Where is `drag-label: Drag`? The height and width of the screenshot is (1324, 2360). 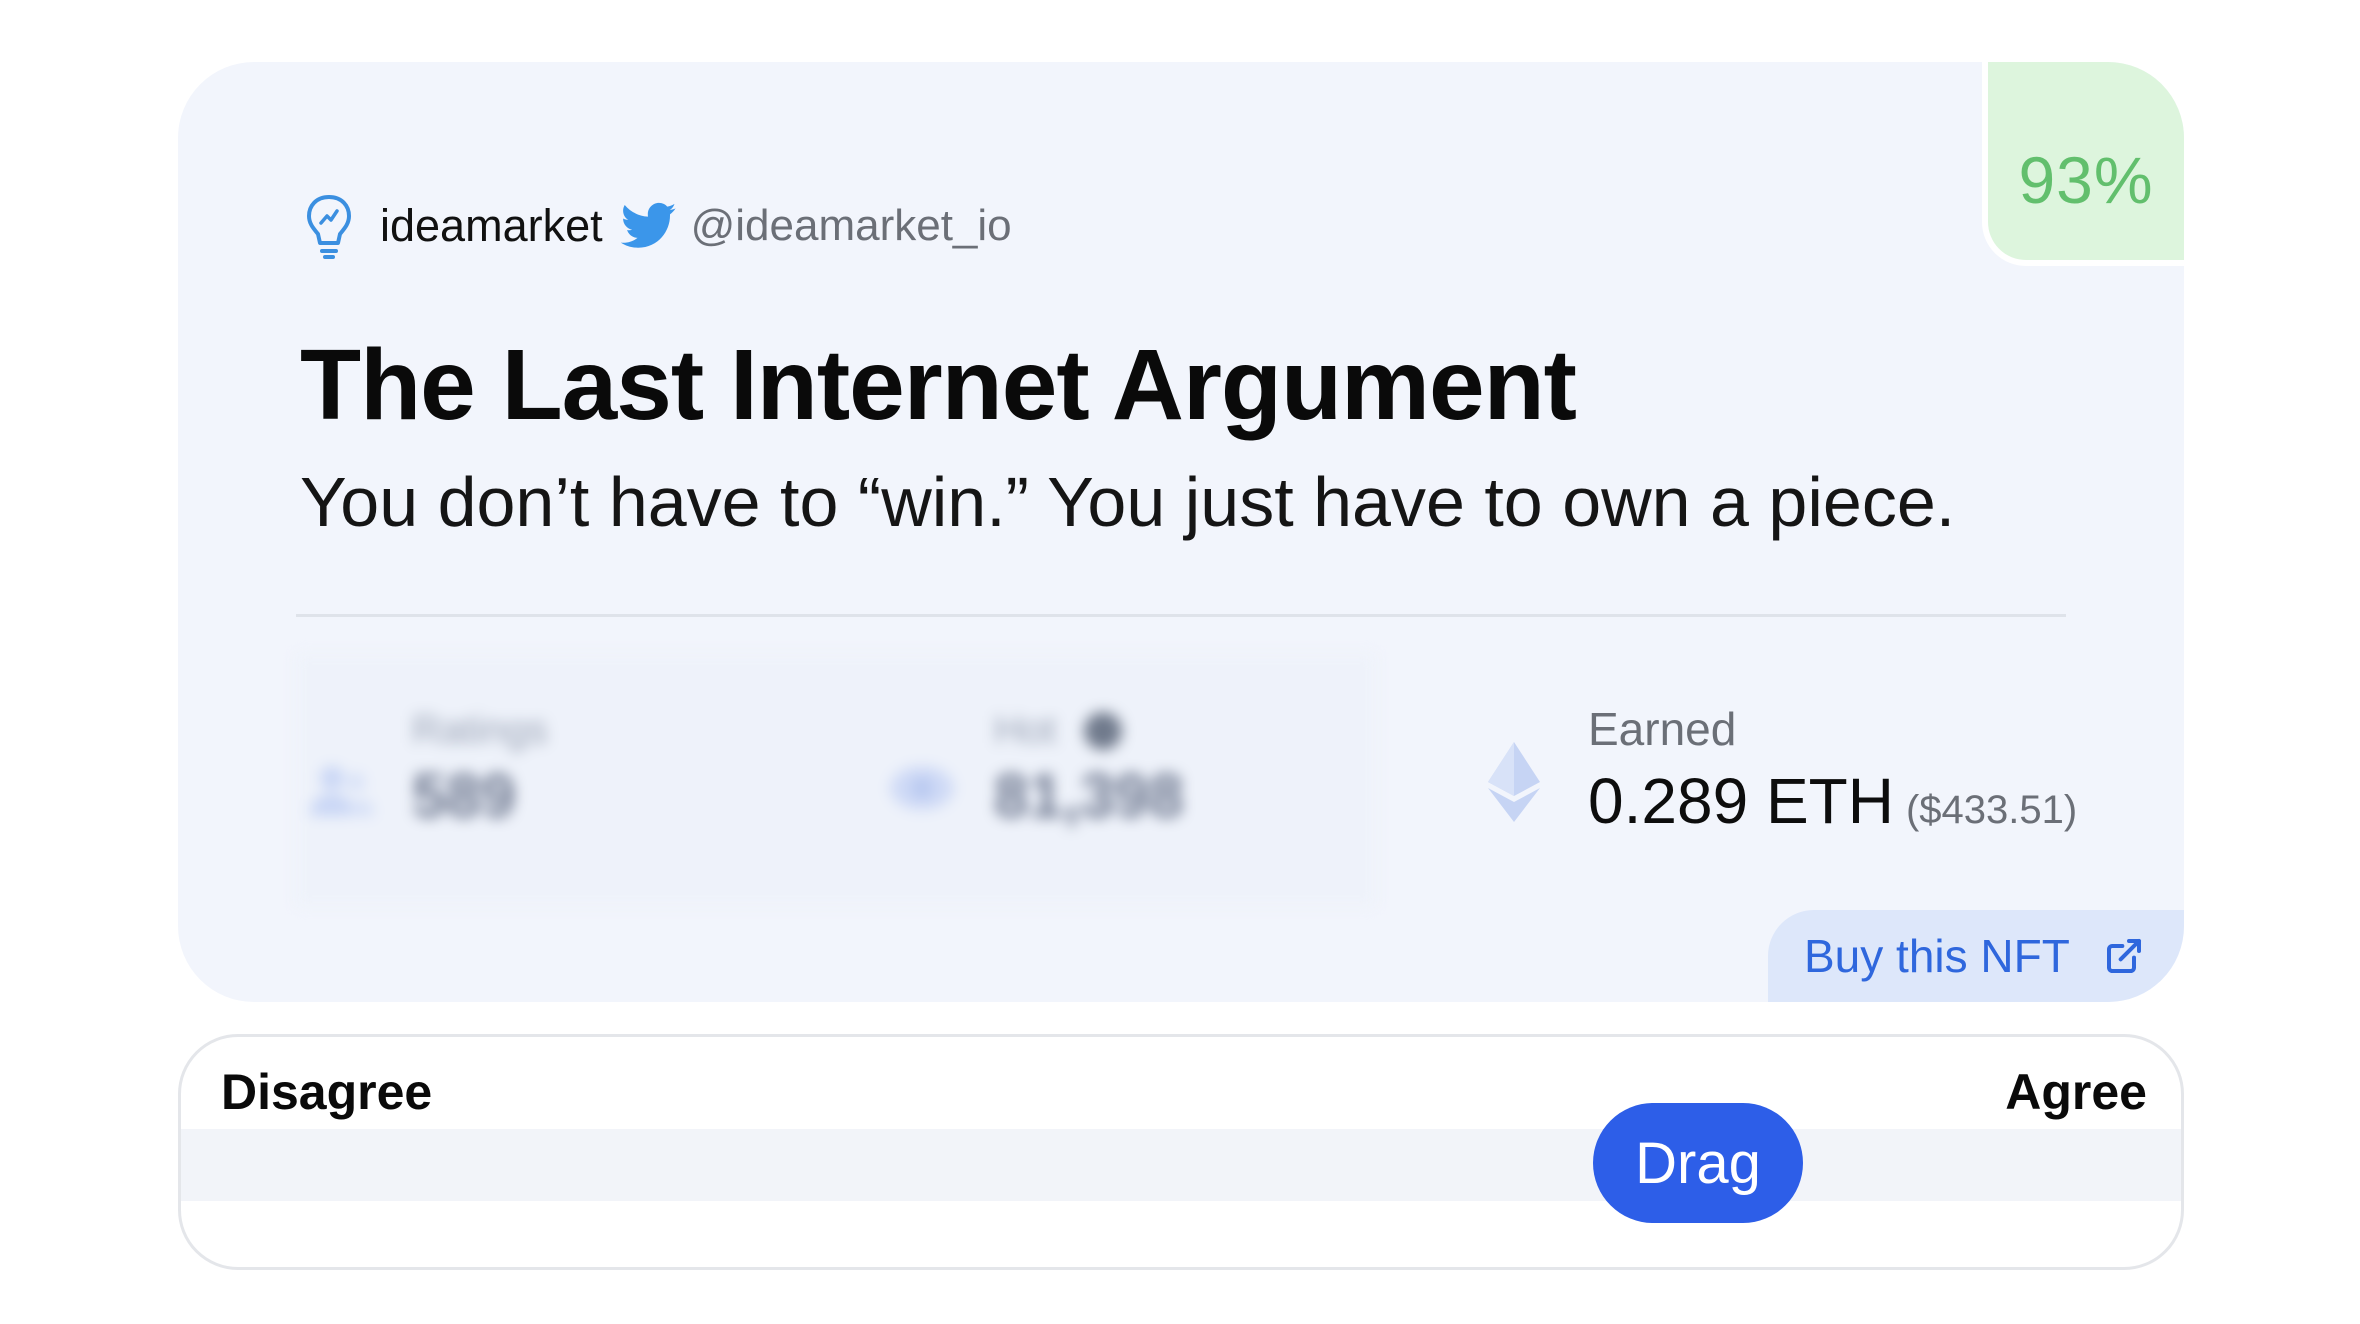
drag-label: Drag is located at coordinates (1698, 1163).